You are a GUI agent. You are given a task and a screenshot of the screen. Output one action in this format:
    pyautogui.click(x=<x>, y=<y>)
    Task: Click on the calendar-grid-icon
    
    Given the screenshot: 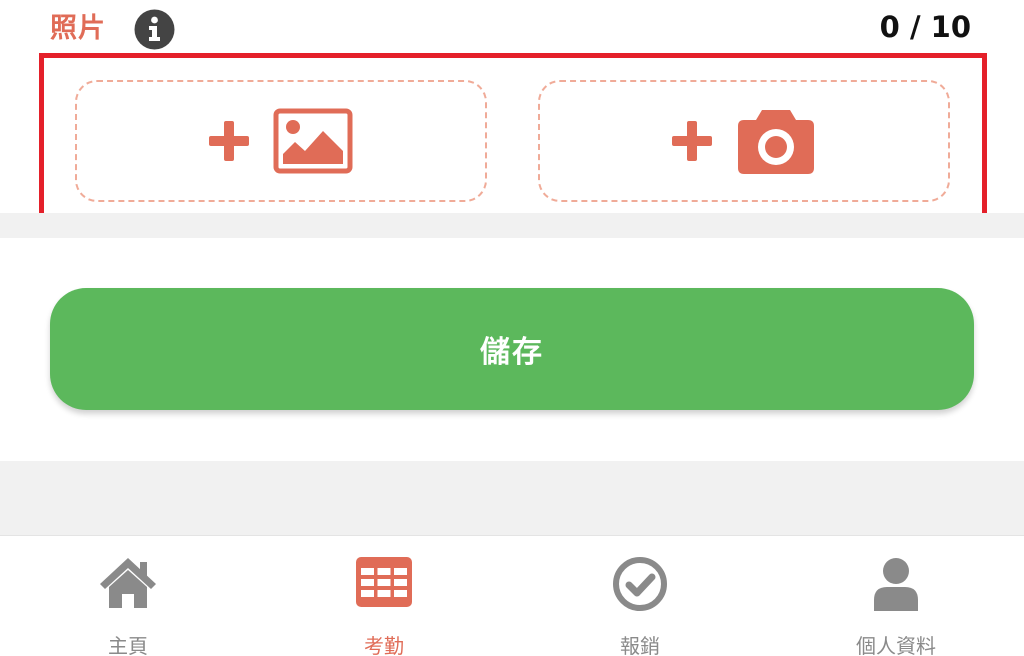 What is the action you would take?
    pyautogui.click(x=384, y=582)
    